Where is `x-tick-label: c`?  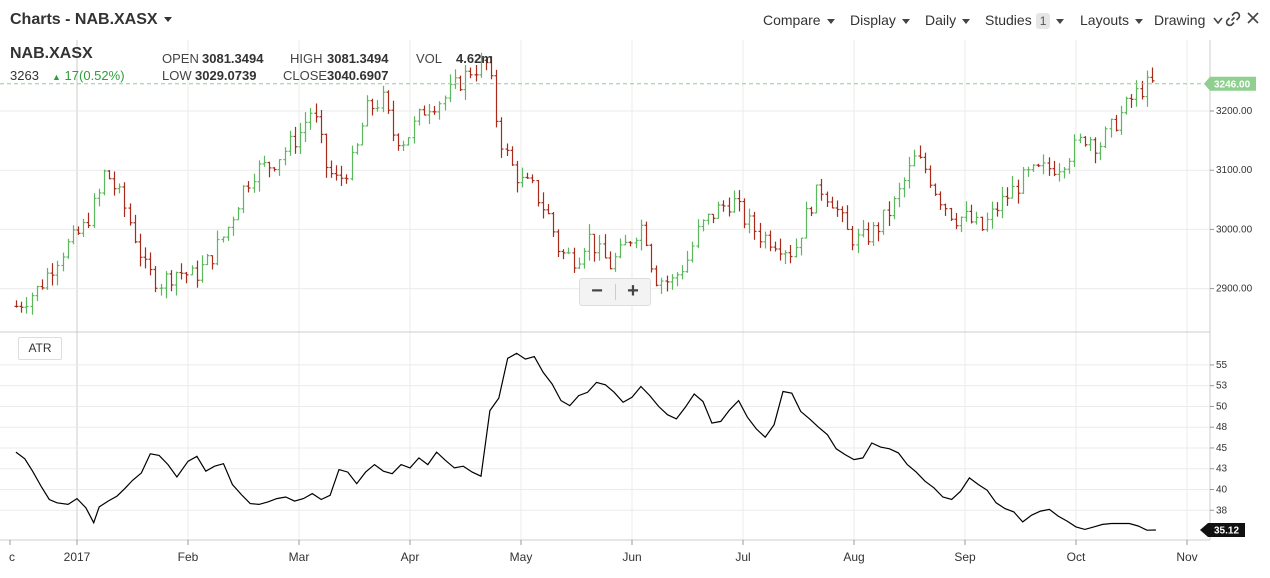
x-tick-label: c is located at coordinates (12, 557).